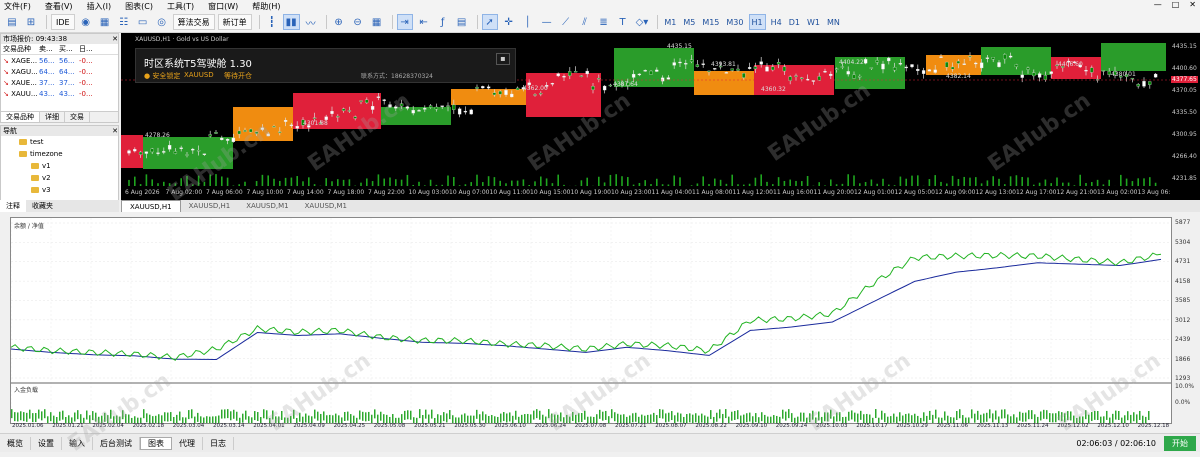 The image size is (1200, 457). What do you see at coordinates (776, 22) in the screenshot?
I see `timeframe-h4: H4` at bounding box center [776, 22].